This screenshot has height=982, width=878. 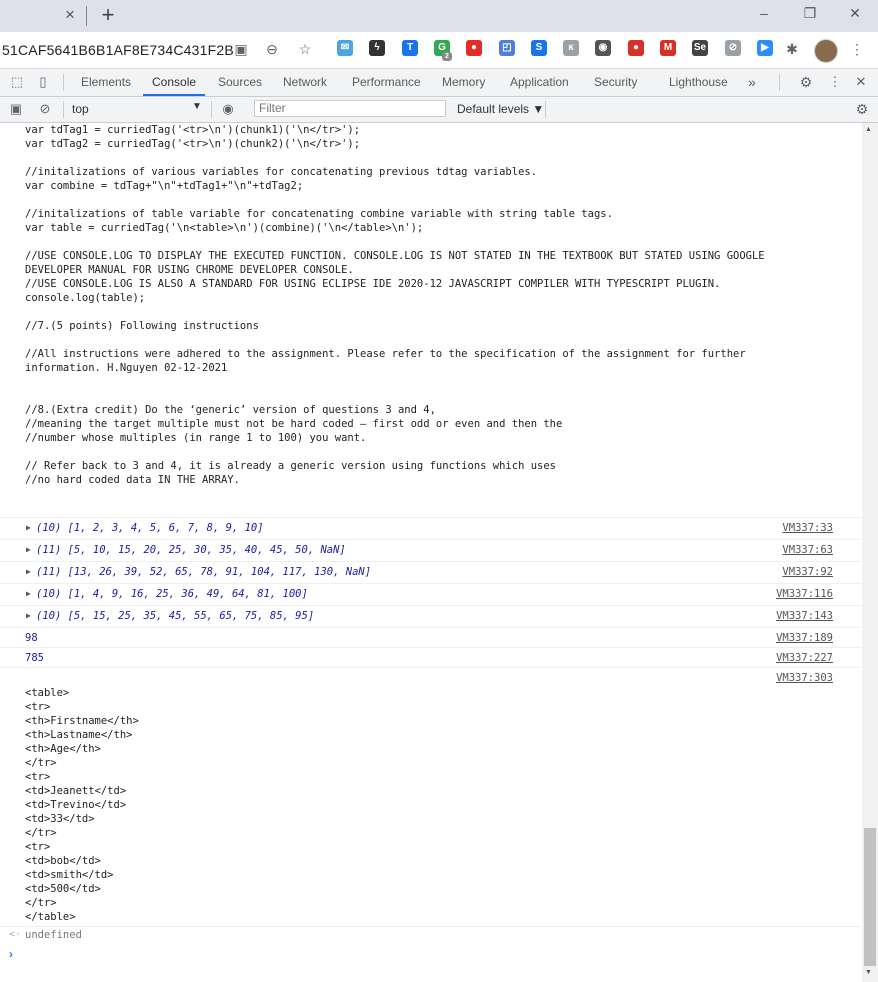 What do you see at coordinates (668, 48) in the screenshot?
I see `gmail-extension-icon: M` at bounding box center [668, 48].